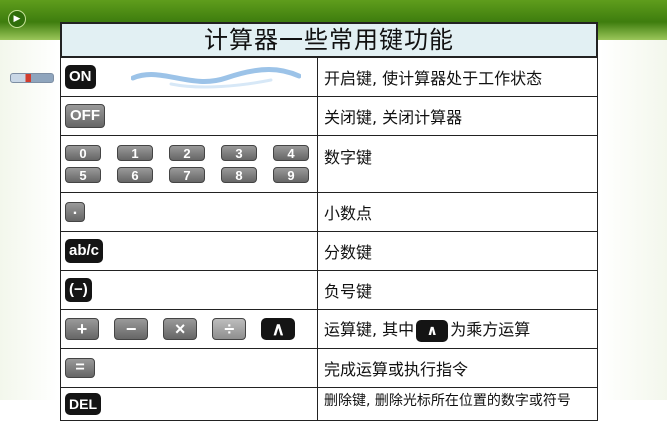 The image size is (667, 421). Describe the element at coordinates (189, 290) in the screenshot. I see `key-cell: (−)` at that location.